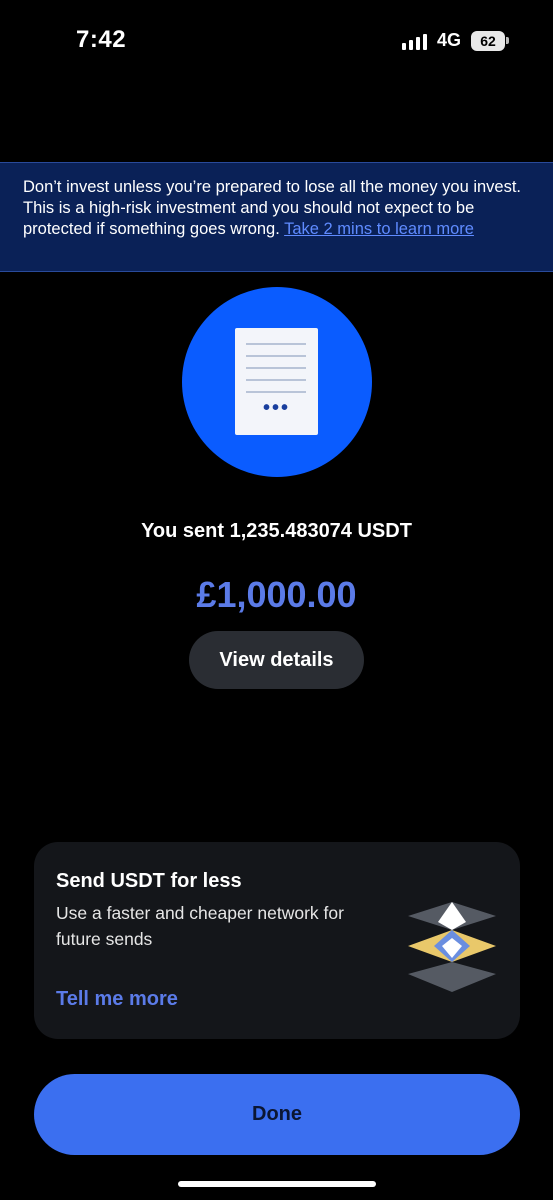  Describe the element at coordinates (448, 40) in the screenshot. I see `network-type: 4G` at that location.